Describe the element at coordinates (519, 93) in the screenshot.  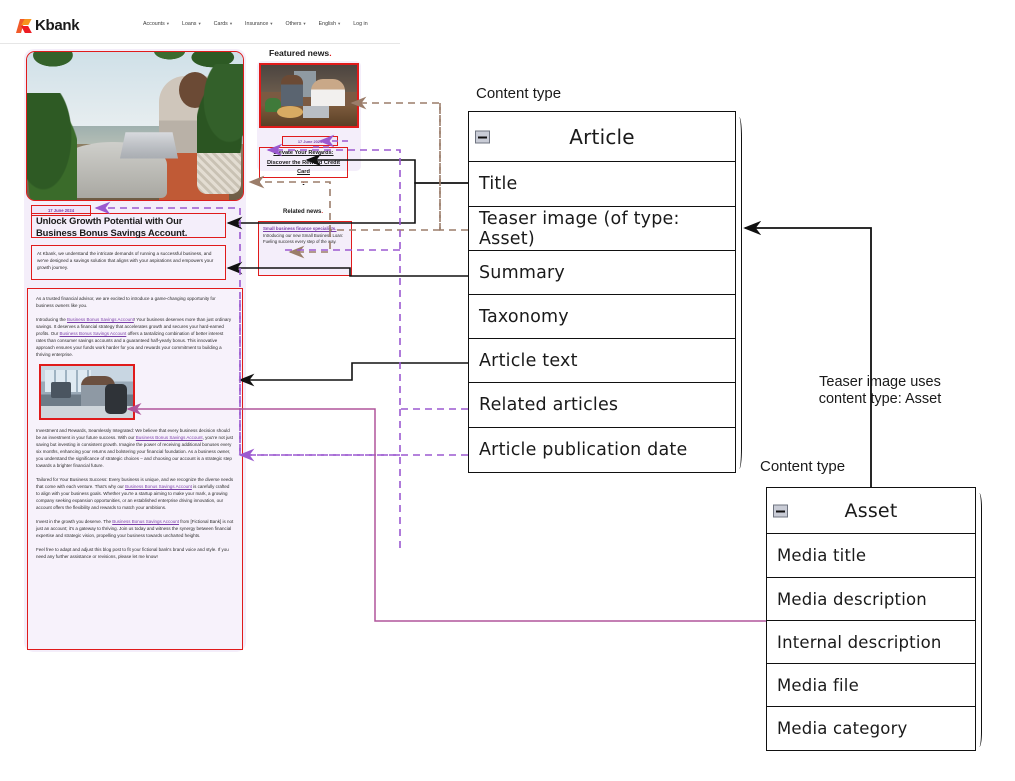
I see `article-content-type-label: Content type` at that location.